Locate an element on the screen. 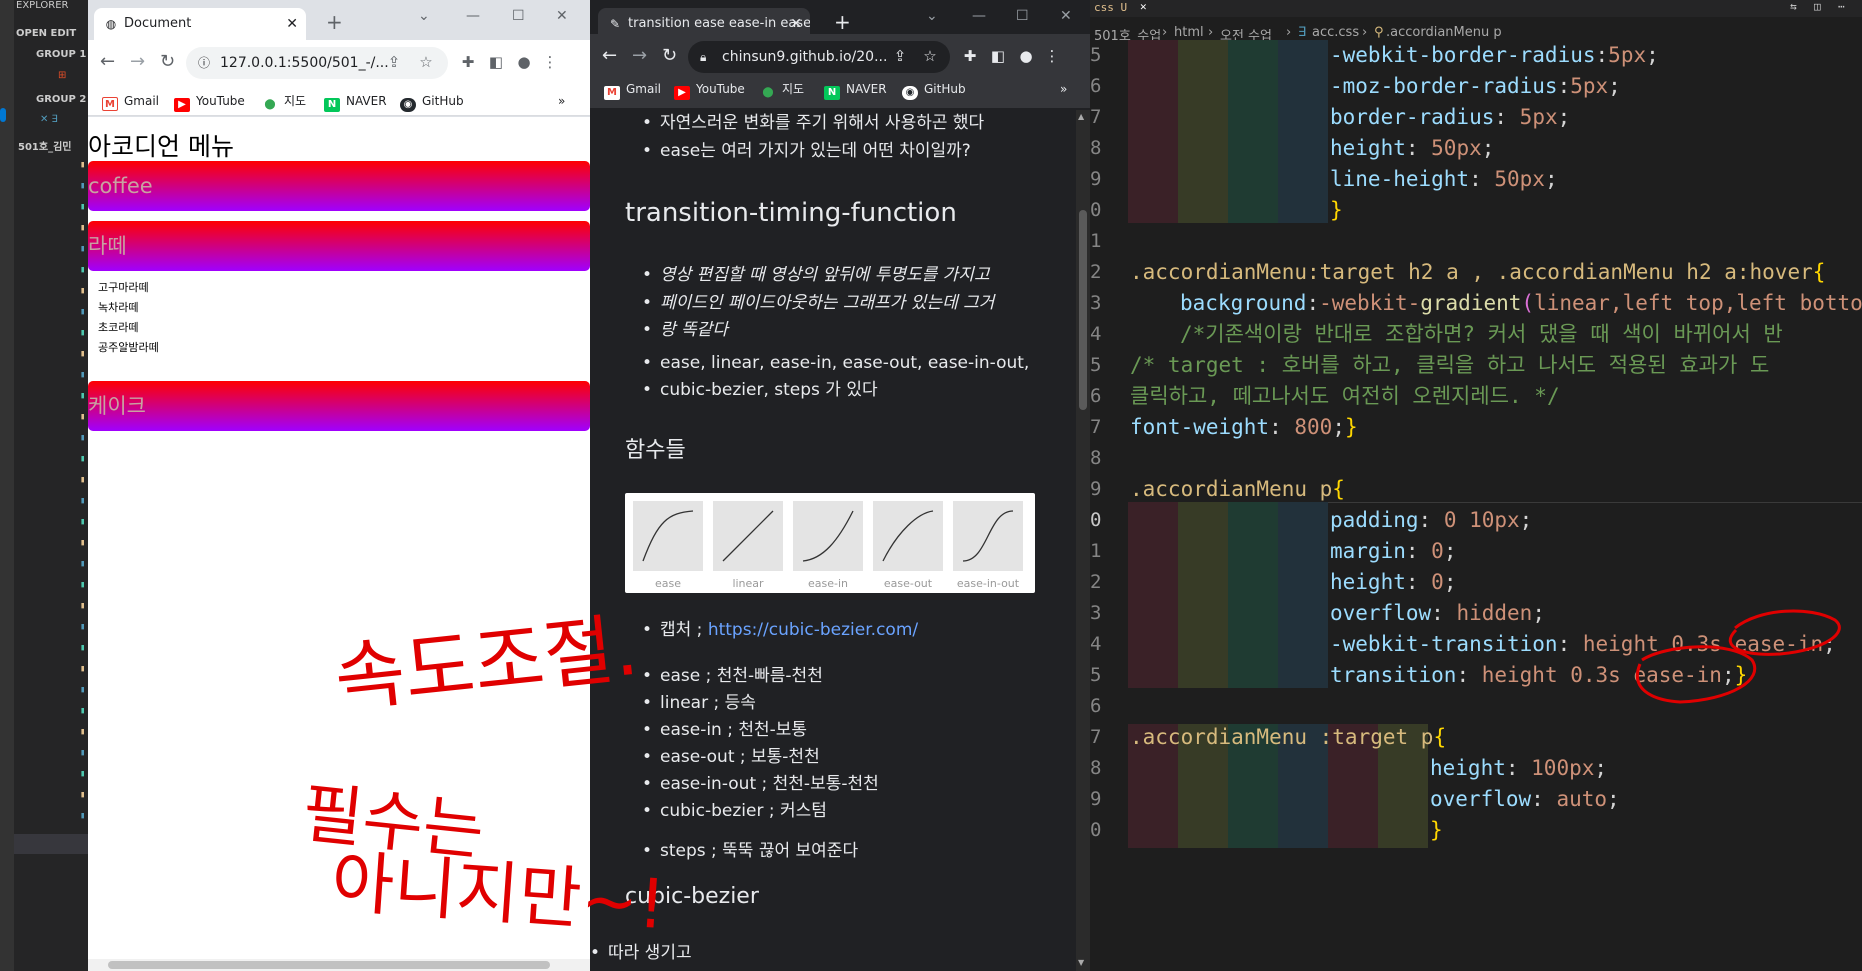 This screenshot has width=1862, height=971. breadcrumb-item: html is located at coordinates (1189, 32).